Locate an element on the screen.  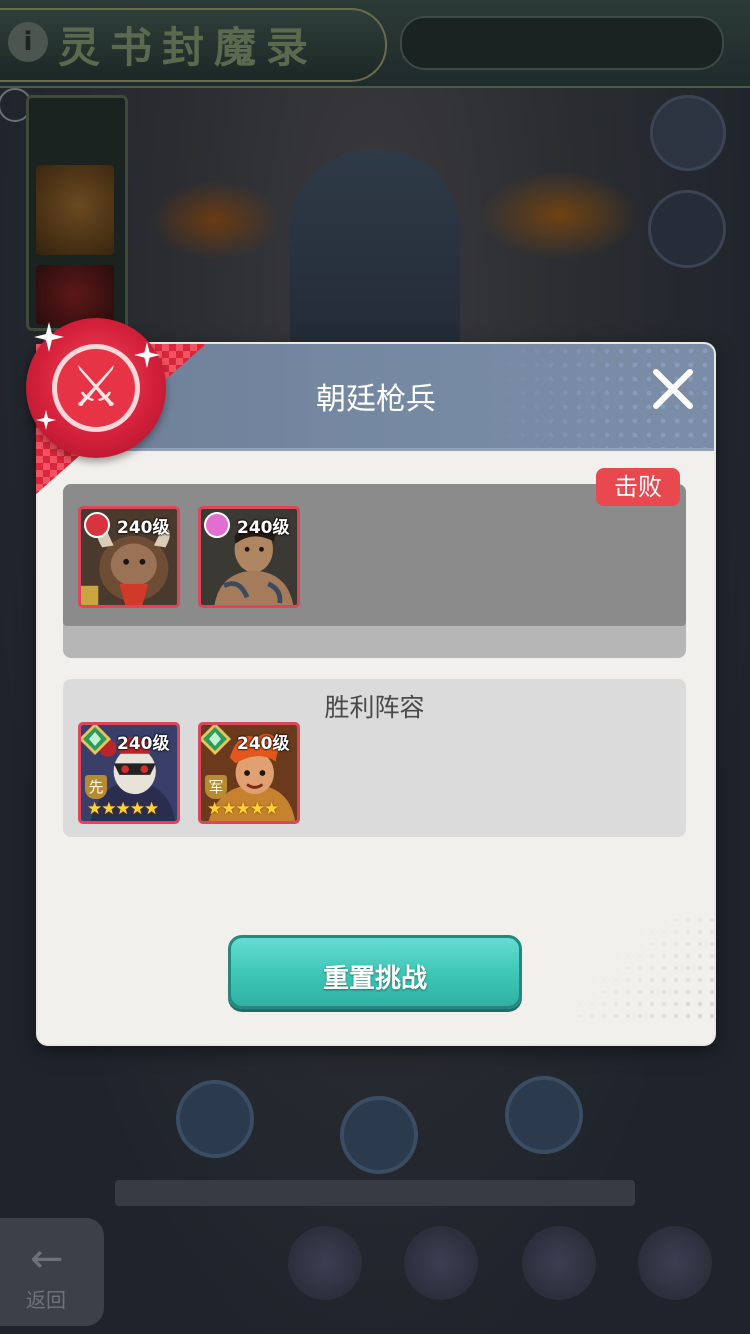
close-icon is located at coordinates (673, 389).